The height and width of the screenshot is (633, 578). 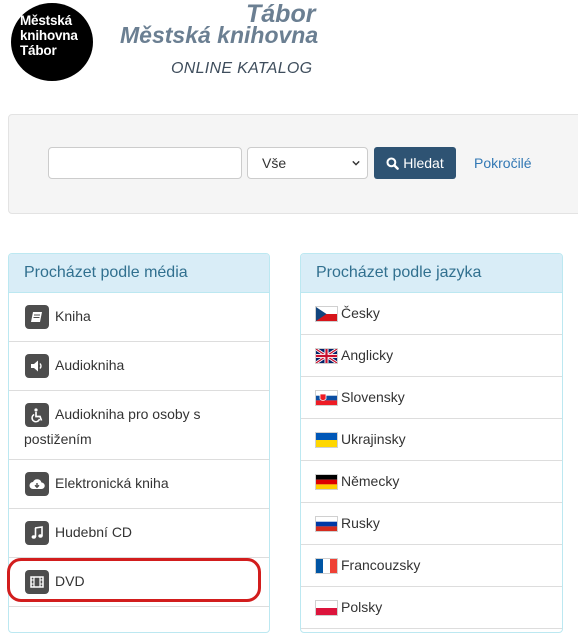 What do you see at coordinates (37, 366) in the screenshot?
I see `volume-icon` at bounding box center [37, 366].